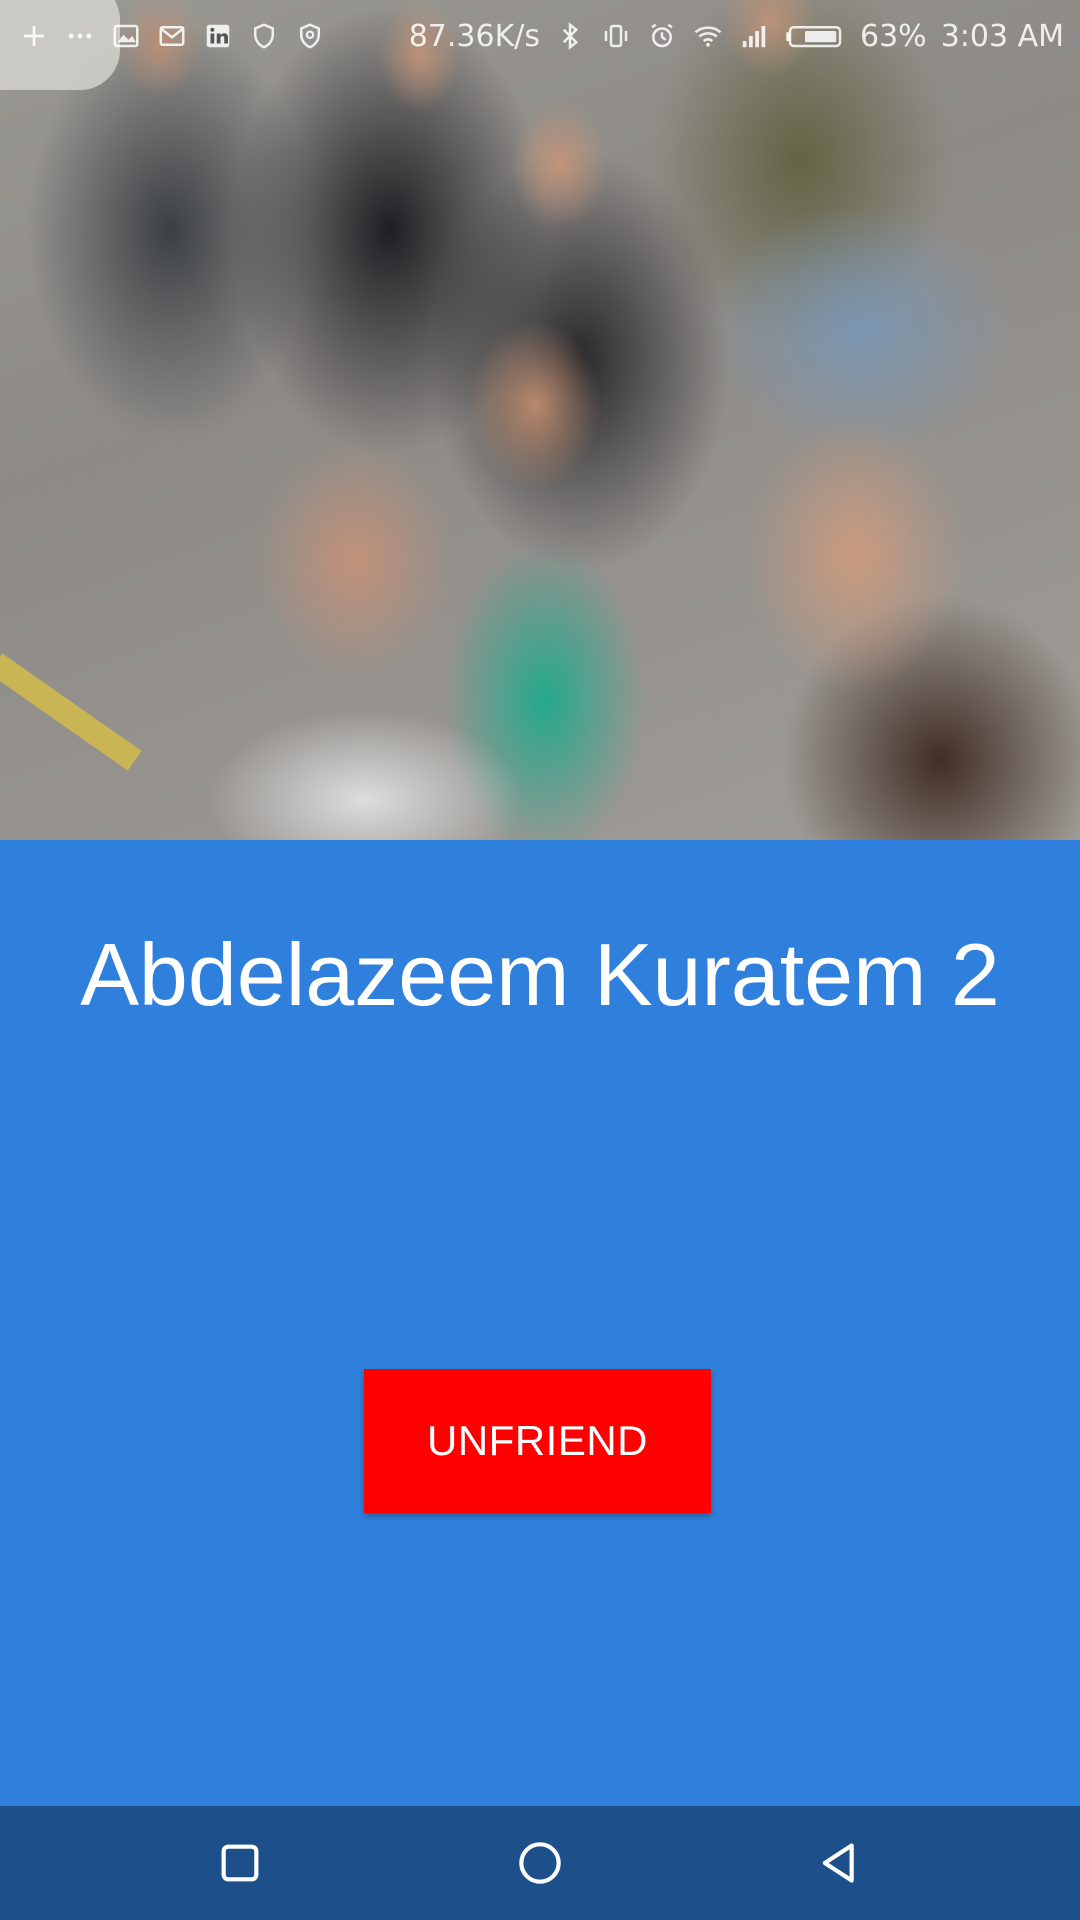 The image size is (1080, 1920). What do you see at coordinates (736, 36) in the screenshot?
I see `status-bar-right: 87.36K/s 63% 3:03 AM` at bounding box center [736, 36].